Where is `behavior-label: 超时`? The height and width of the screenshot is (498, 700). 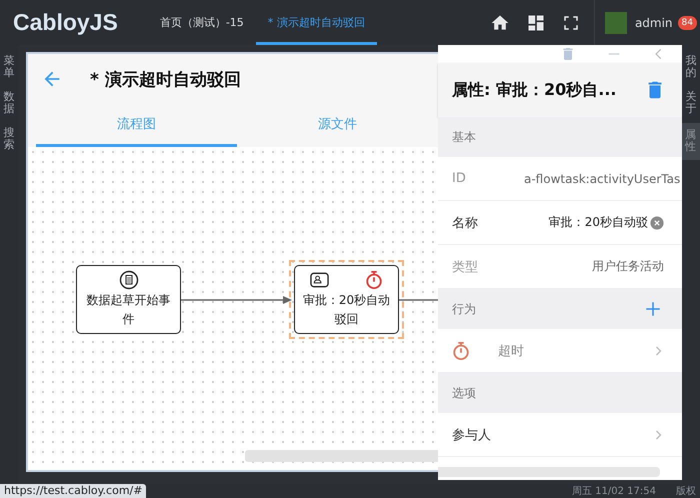 behavior-label: 超时 is located at coordinates (511, 351).